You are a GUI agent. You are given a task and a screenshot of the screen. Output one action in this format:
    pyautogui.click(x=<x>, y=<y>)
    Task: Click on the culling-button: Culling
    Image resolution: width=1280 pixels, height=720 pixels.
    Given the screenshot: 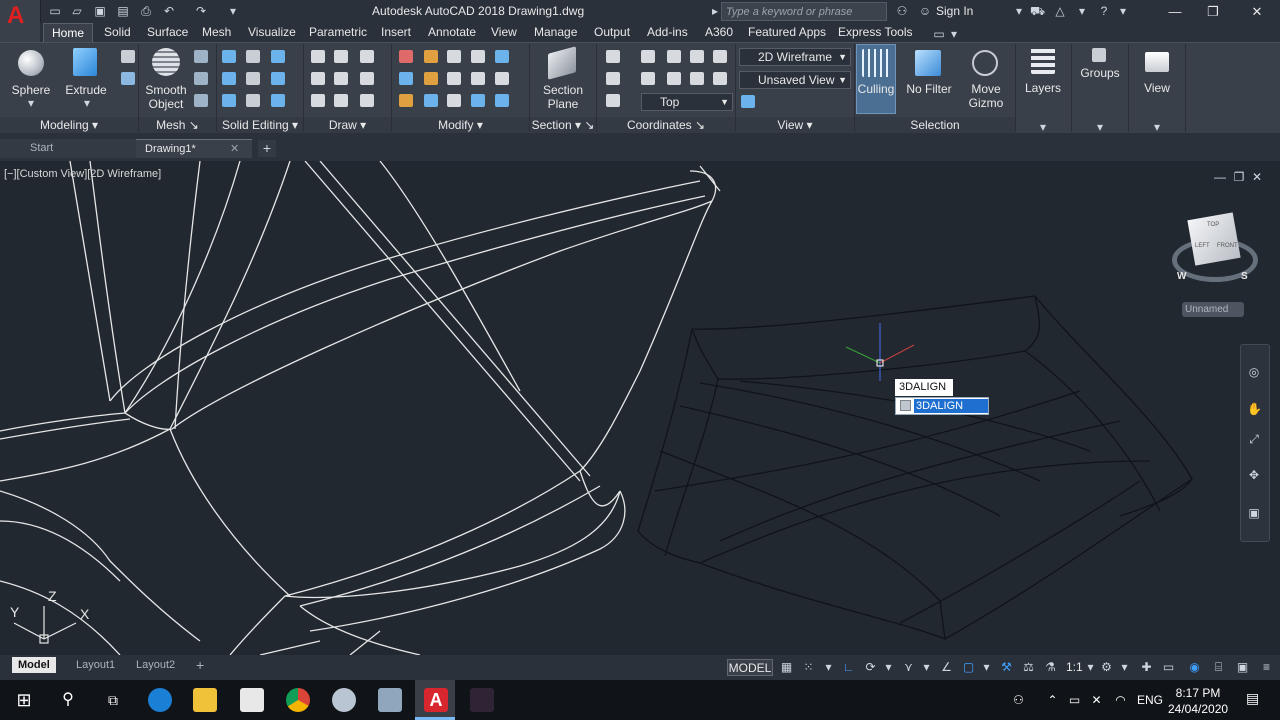 What is the action you would take?
    pyautogui.click(x=876, y=89)
    